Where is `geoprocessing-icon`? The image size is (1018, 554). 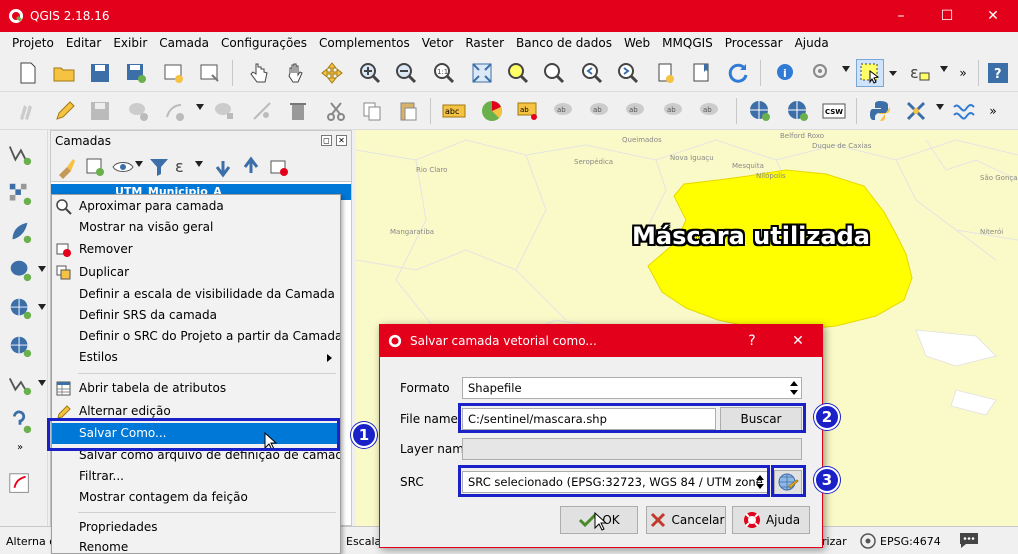
geoprocessing-icon is located at coordinates (20, 484).